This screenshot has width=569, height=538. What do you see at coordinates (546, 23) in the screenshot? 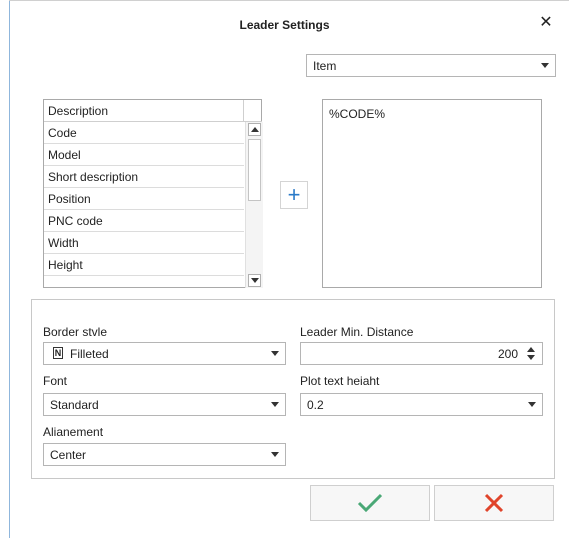
I see `close-icon: ✕` at bounding box center [546, 23].